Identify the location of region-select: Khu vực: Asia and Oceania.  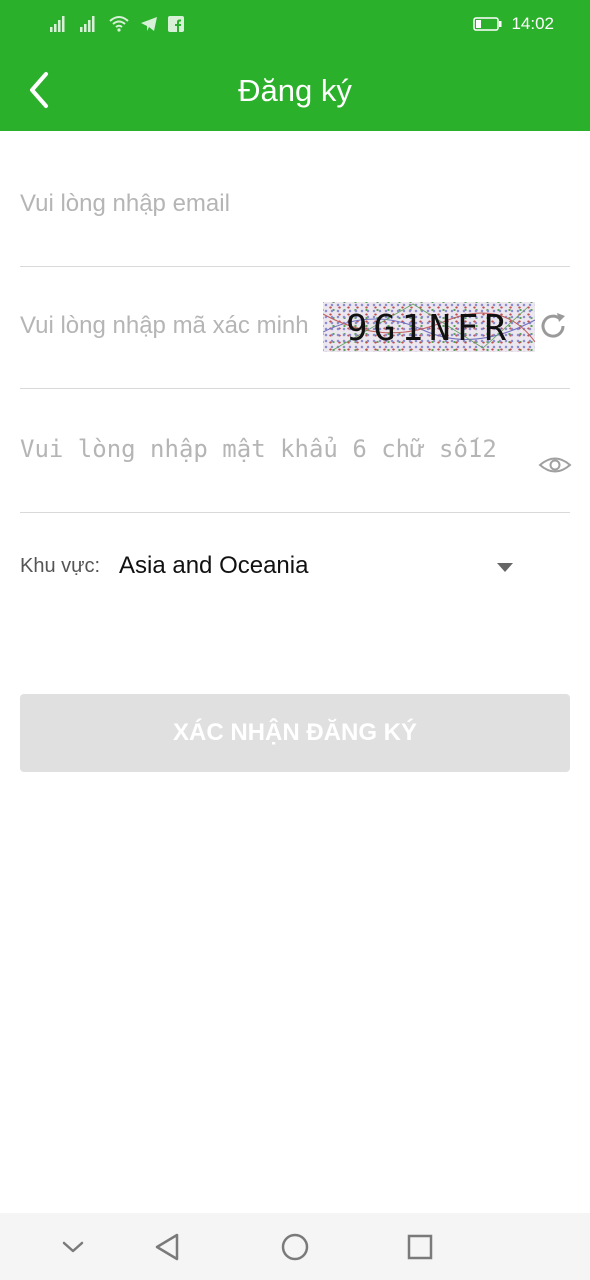
(295, 567).